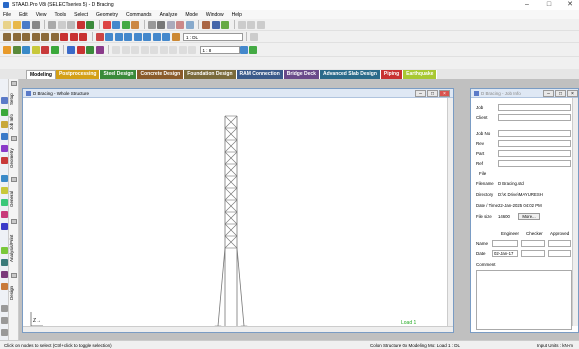 The width and height of the screenshot is (579, 349). What do you see at coordinates (163, 49) in the screenshot?
I see `axis-f-icon` at bounding box center [163, 49].